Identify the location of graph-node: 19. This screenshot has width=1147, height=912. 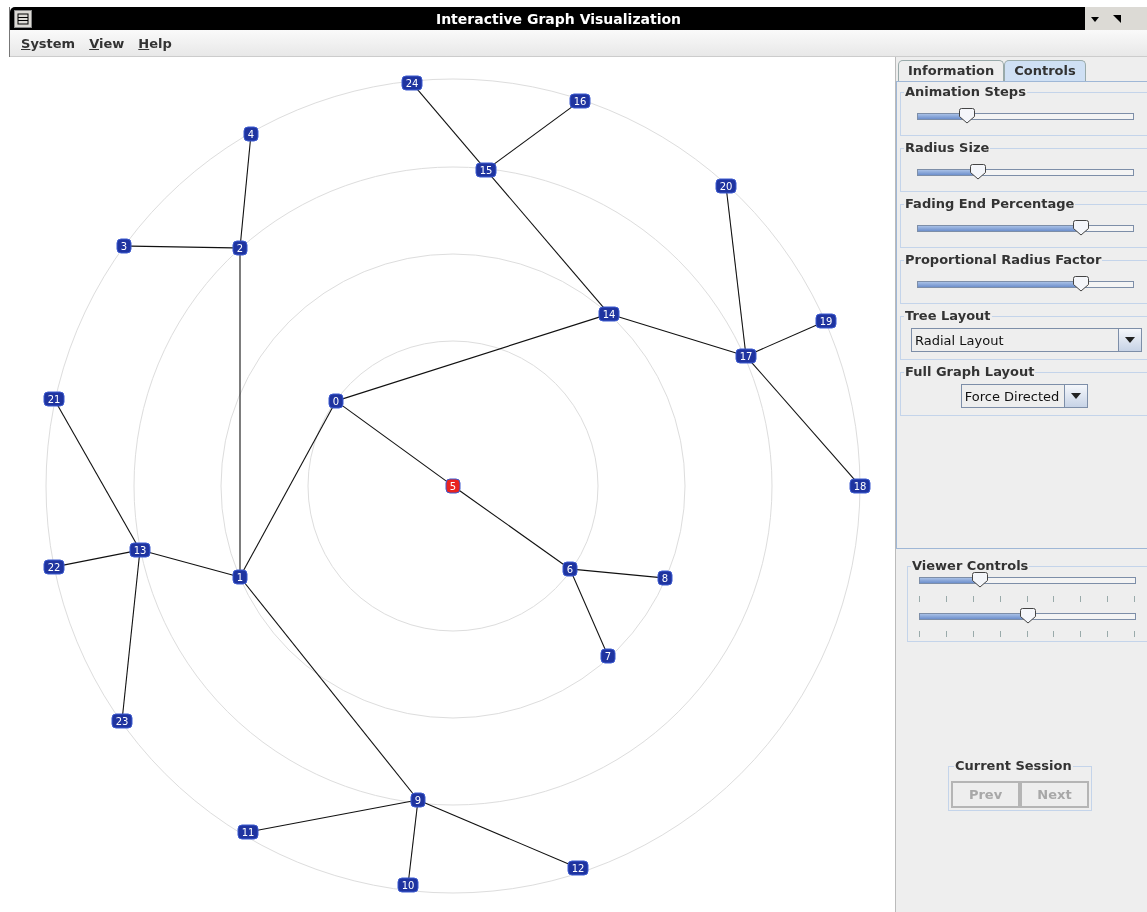
(826, 321).